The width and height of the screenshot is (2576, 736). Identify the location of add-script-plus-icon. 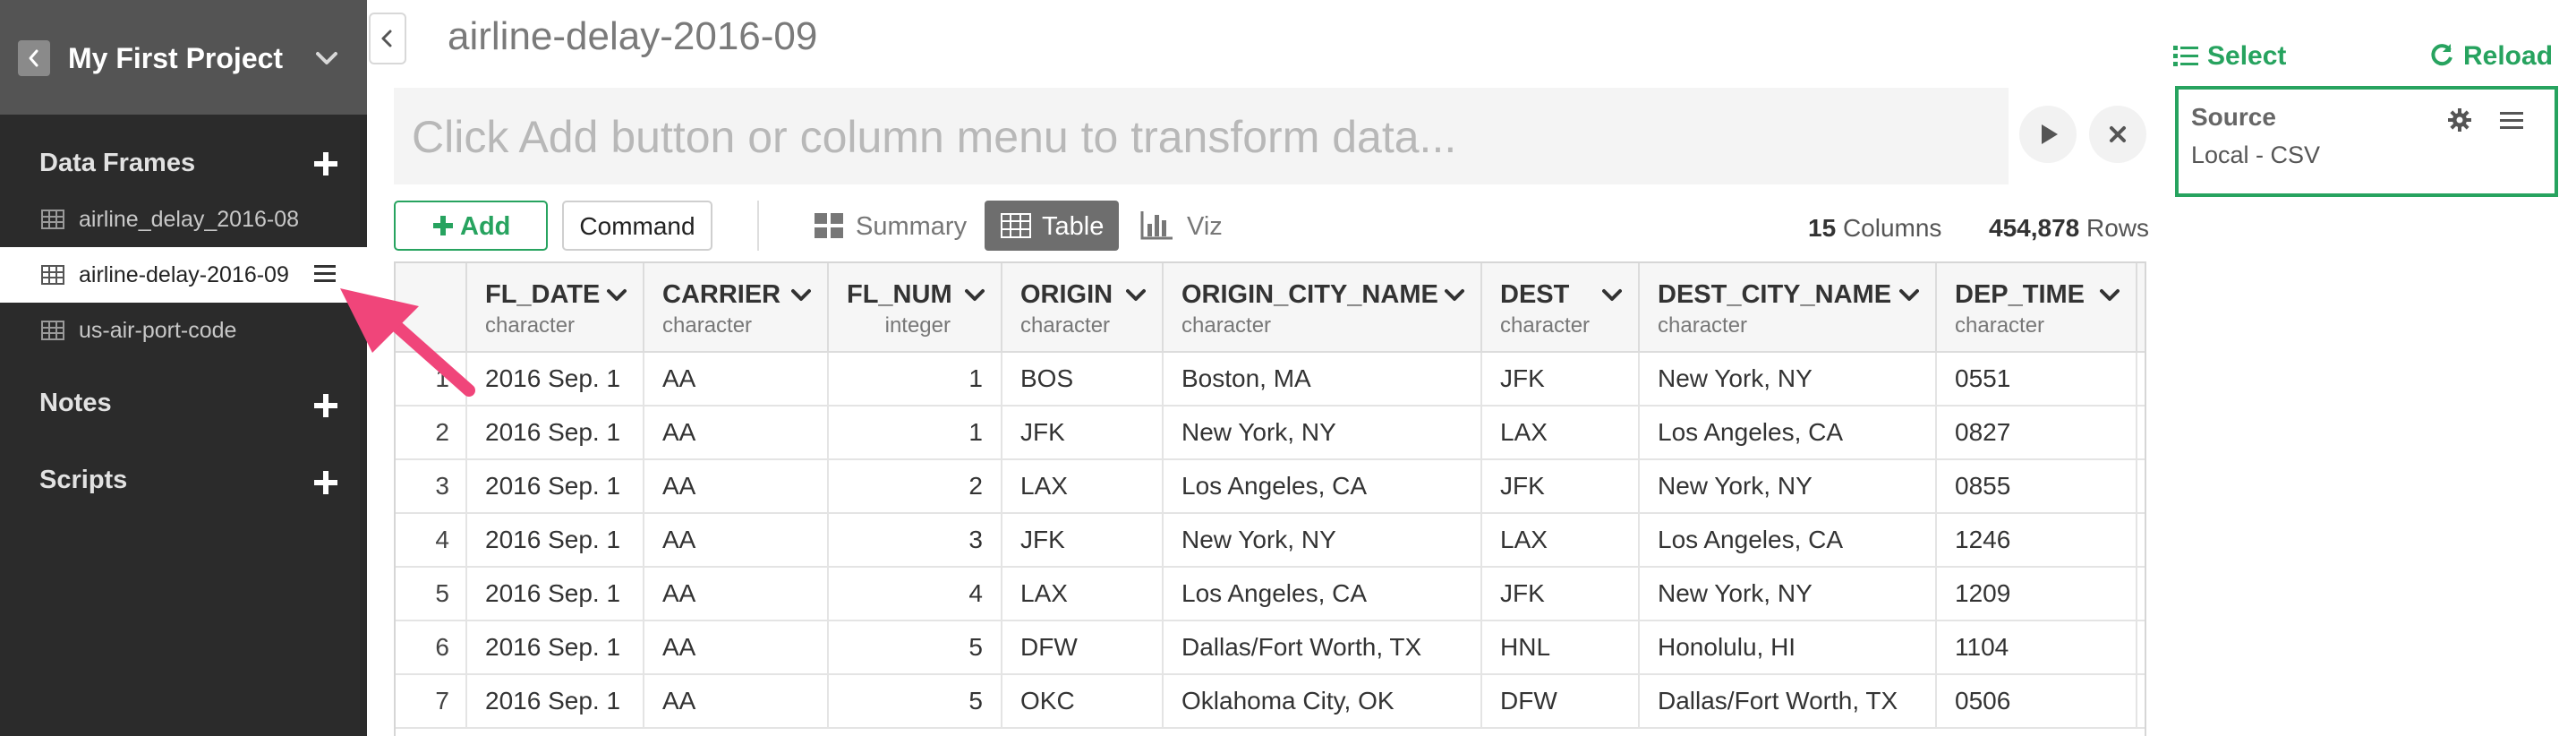
(325, 482).